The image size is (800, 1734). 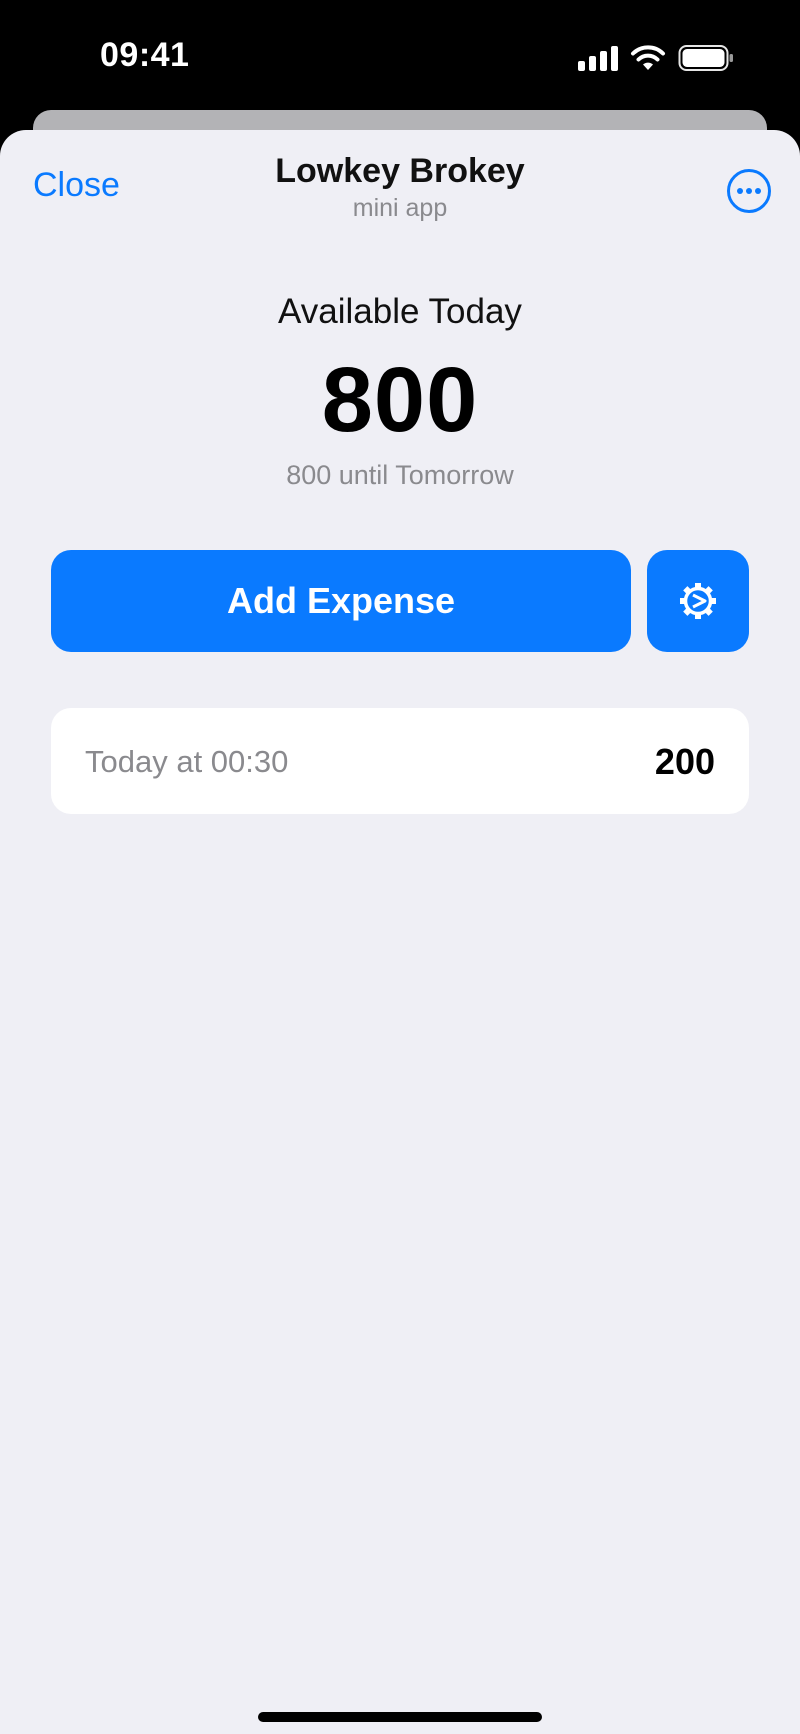 I want to click on ellipsis-circle-icon, so click(x=749, y=191).